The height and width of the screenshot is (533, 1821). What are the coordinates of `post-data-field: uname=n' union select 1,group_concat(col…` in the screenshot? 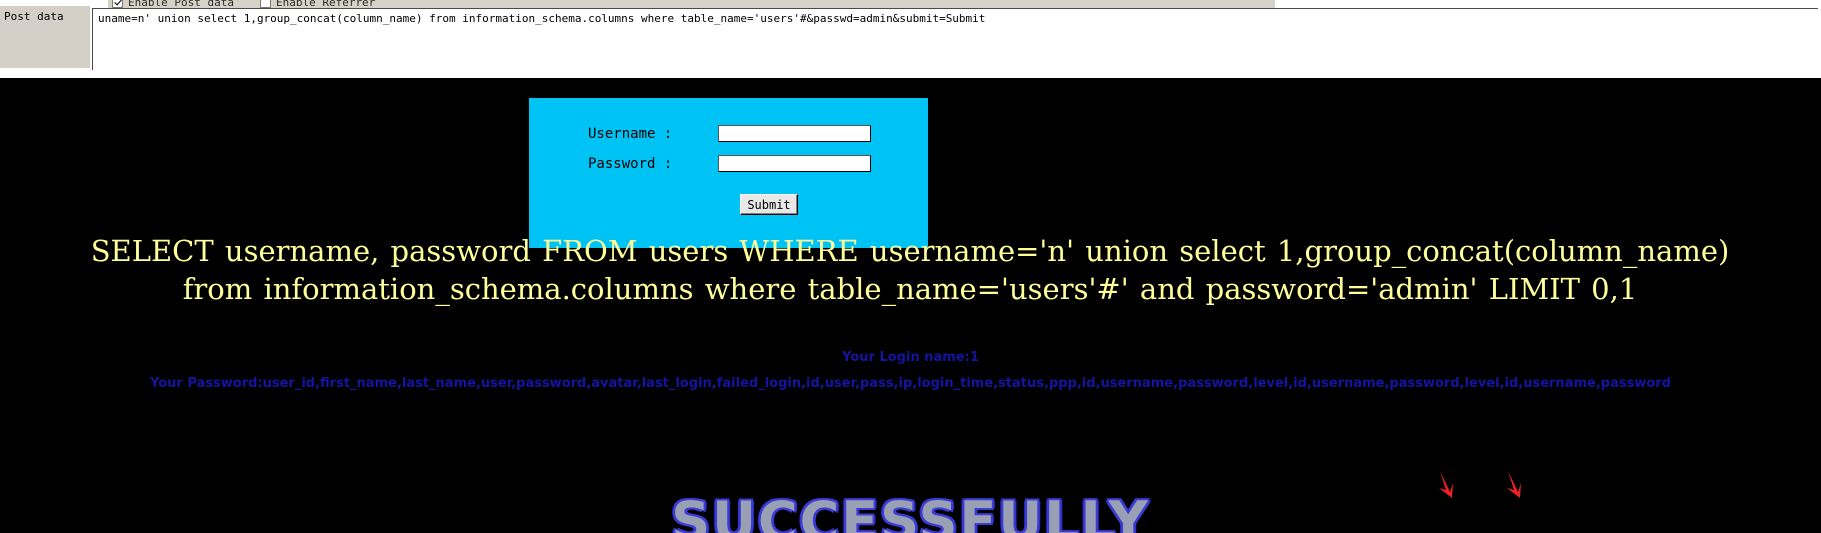 It's located at (955, 39).